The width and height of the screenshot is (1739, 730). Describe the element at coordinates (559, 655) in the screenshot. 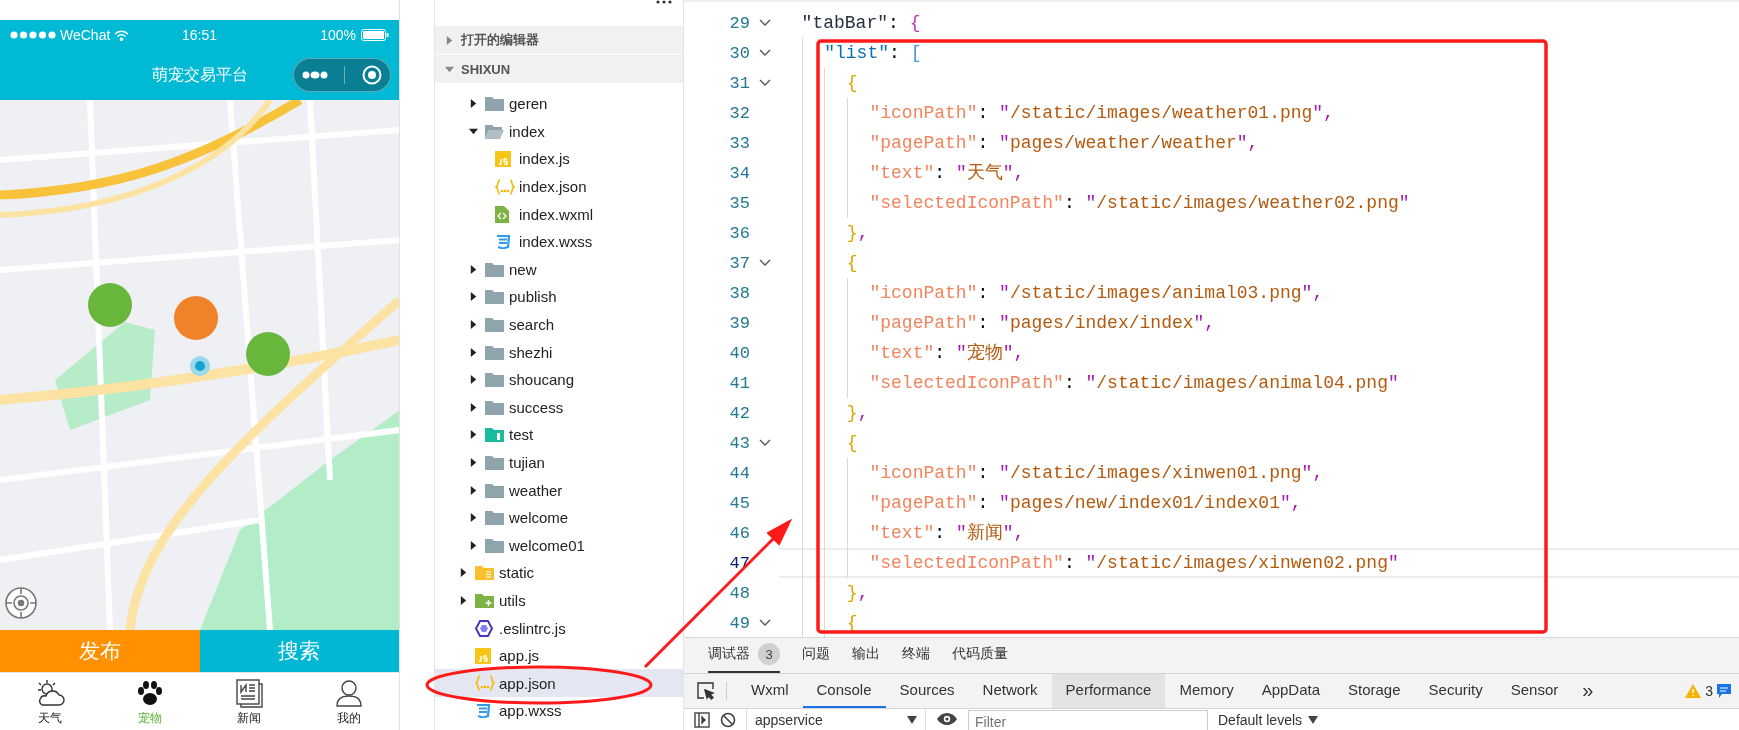

I see `tree-item: app.js` at that location.